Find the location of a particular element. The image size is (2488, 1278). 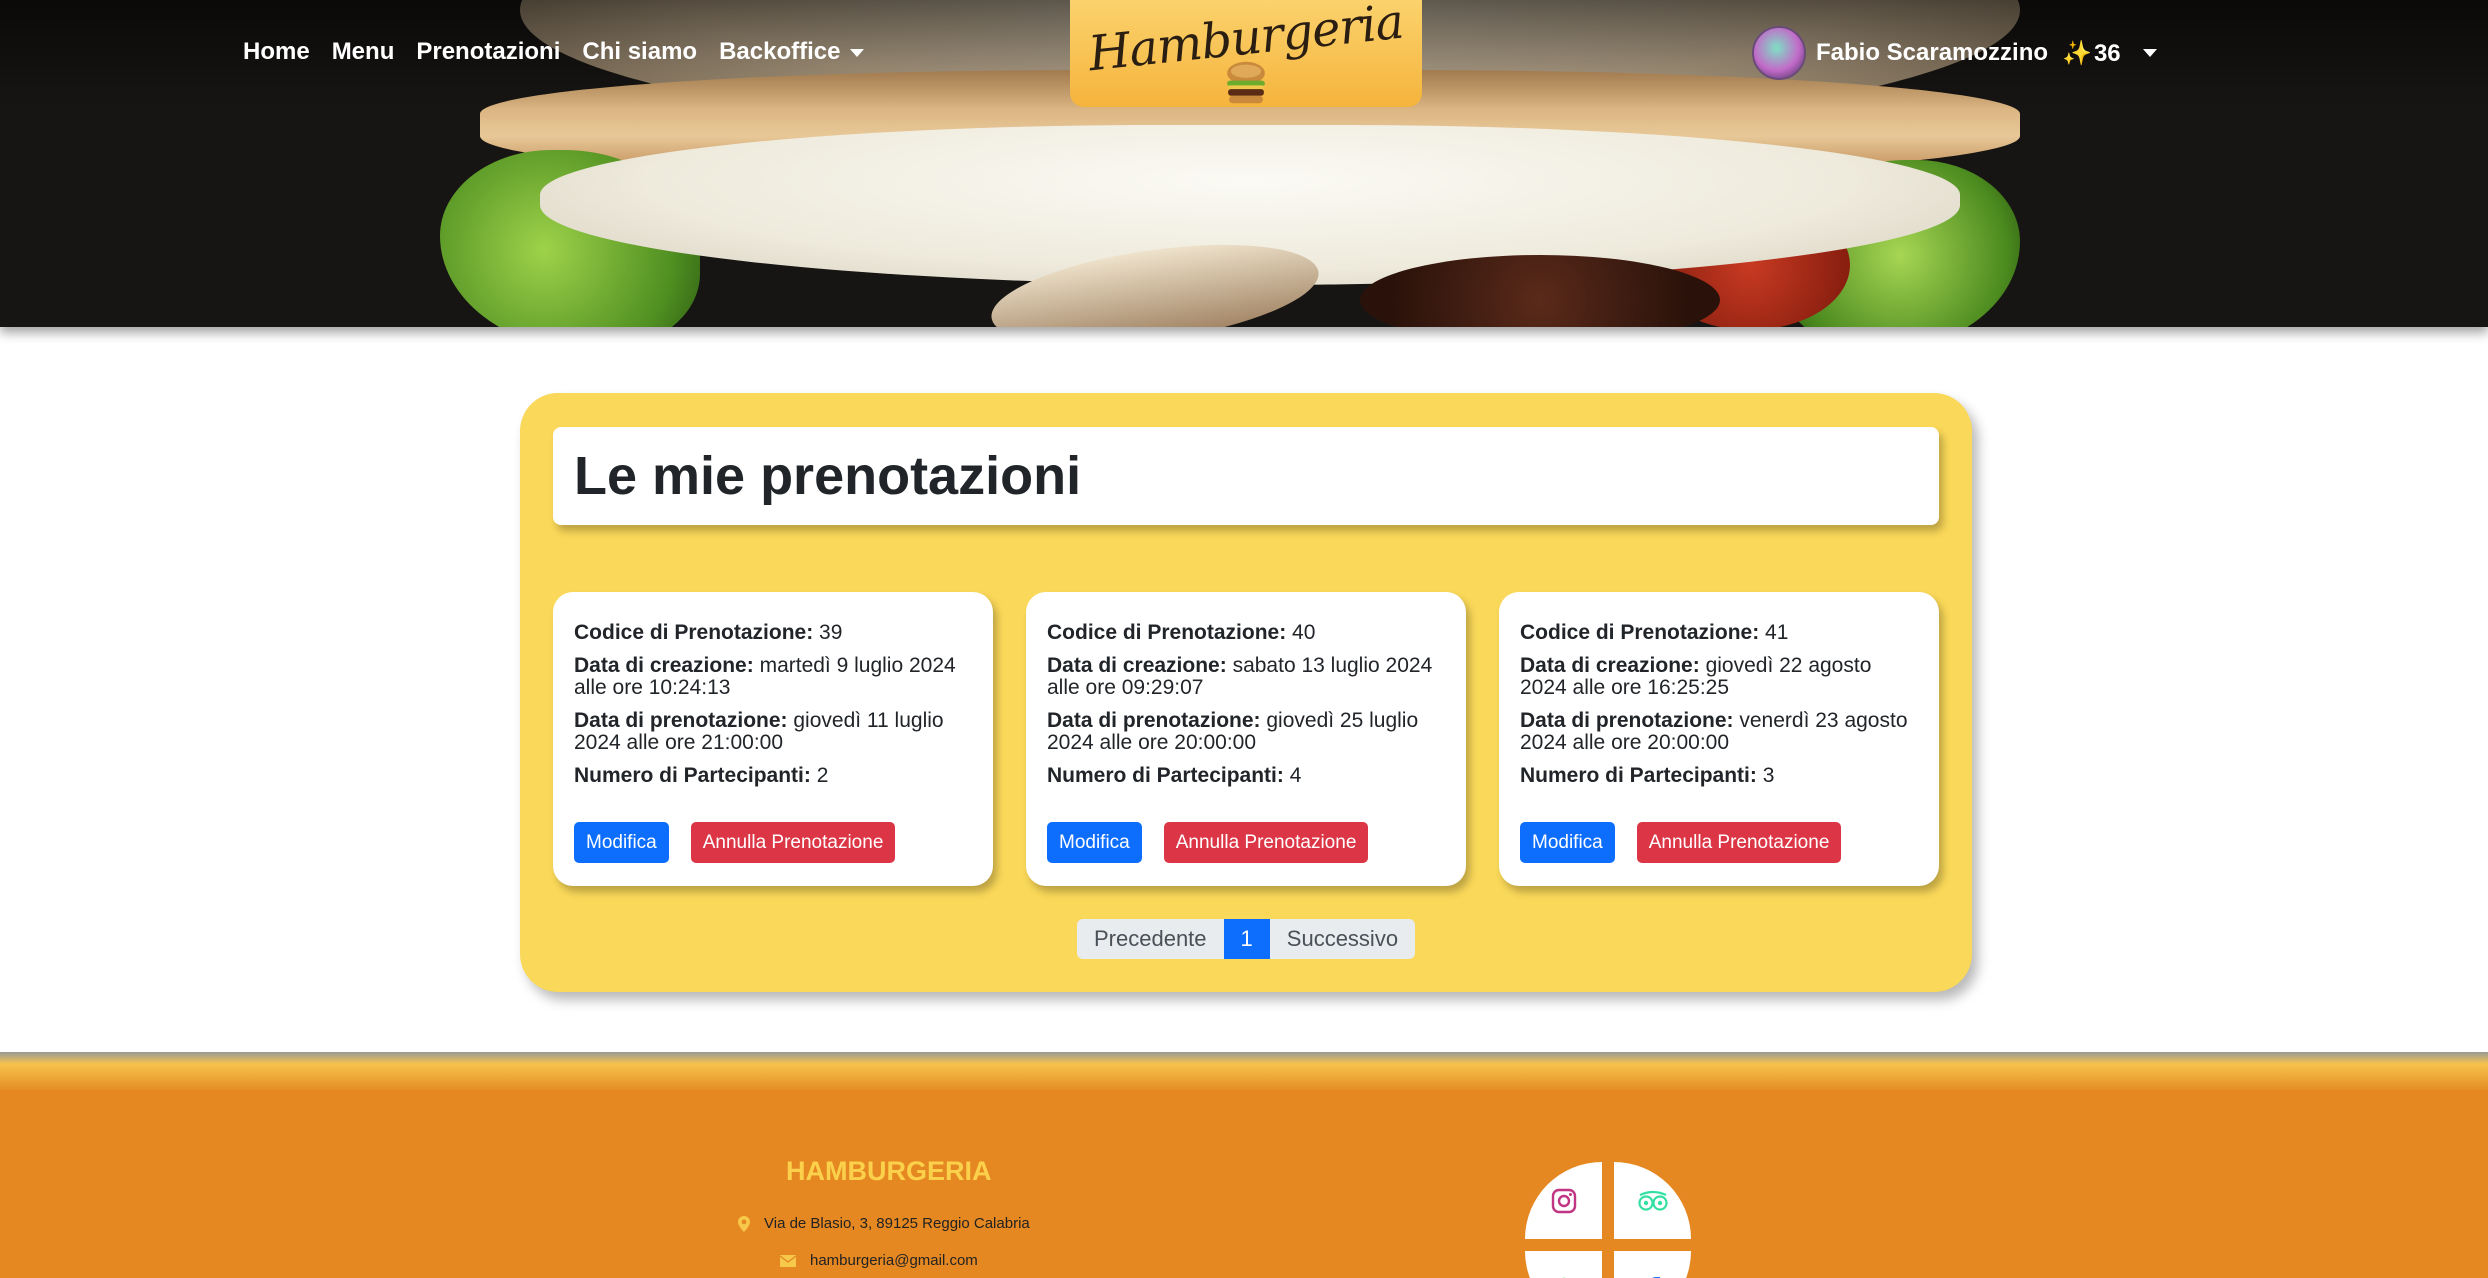

participants-row: Numero di Partecipanti: 3 is located at coordinates (1719, 776).